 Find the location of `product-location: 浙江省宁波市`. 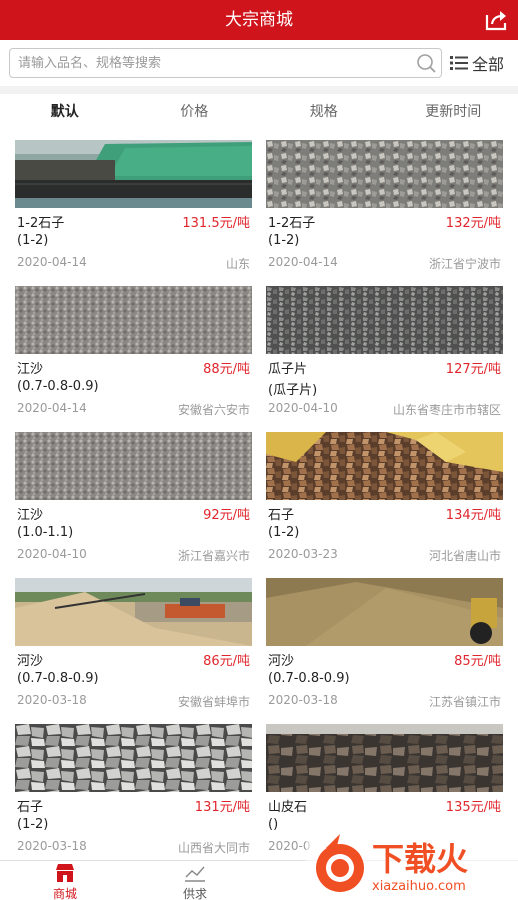

product-location: 浙江省宁波市 is located at coordinates (464, 264).